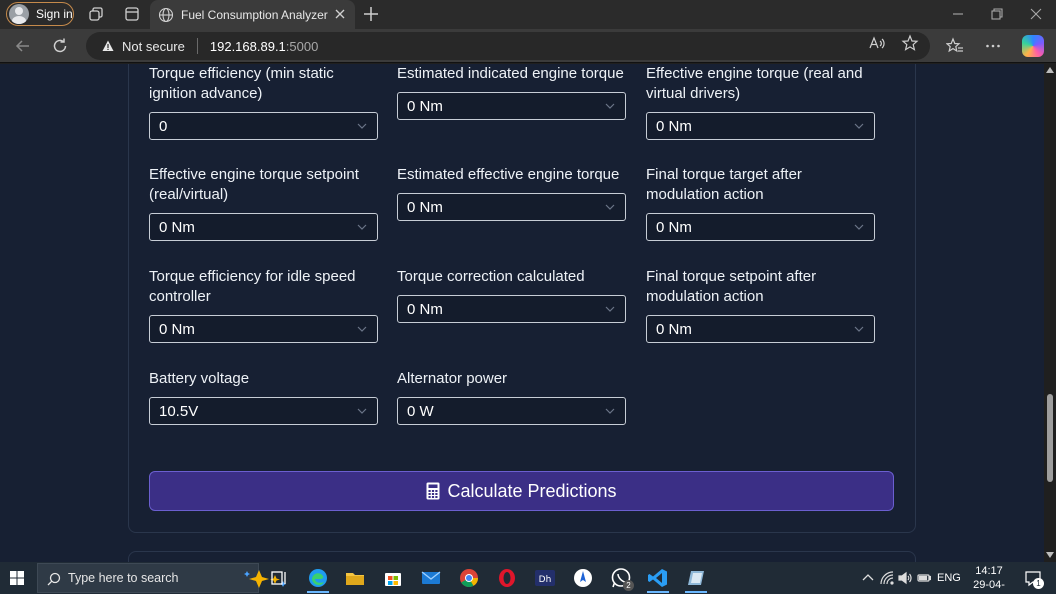  What do you see at coordinates (108, 45) in the screenshot?
I see `warning-icon` at bounding box center [108, 45].